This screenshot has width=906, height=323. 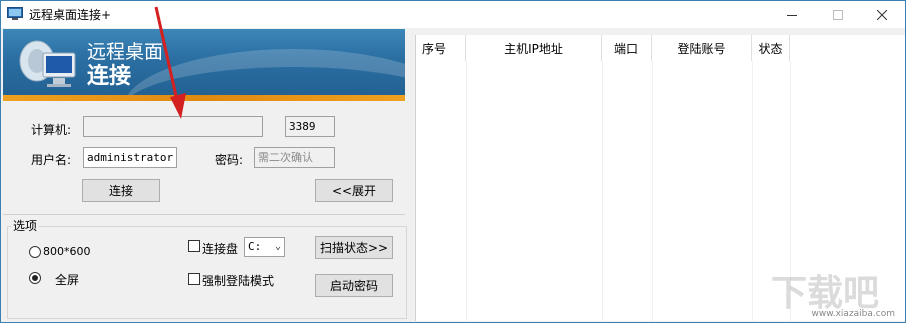 I want to click on svg-text: 下载吧, so click(x=825, y=293).